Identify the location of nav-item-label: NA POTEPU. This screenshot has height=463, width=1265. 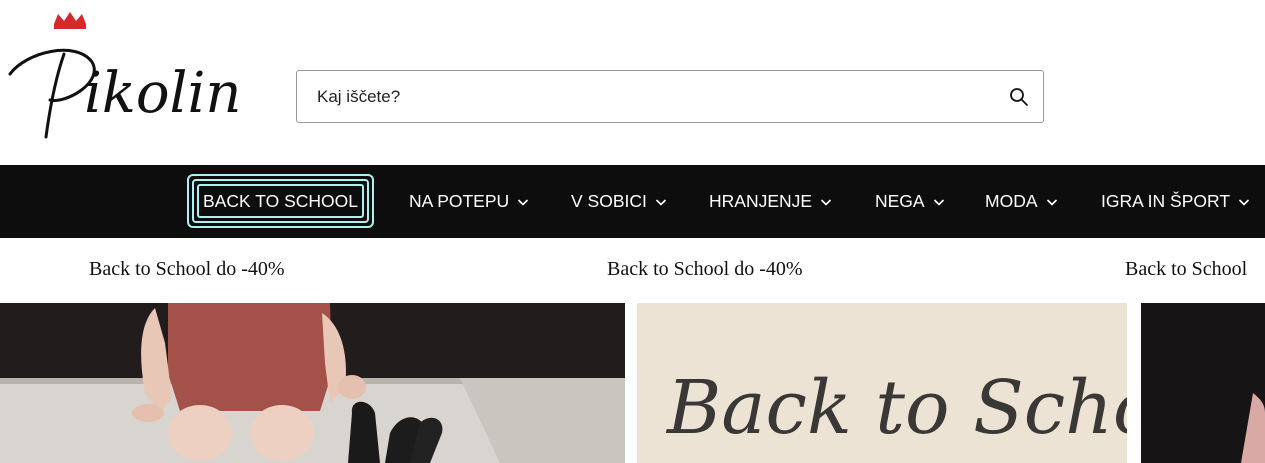
(459, 201).